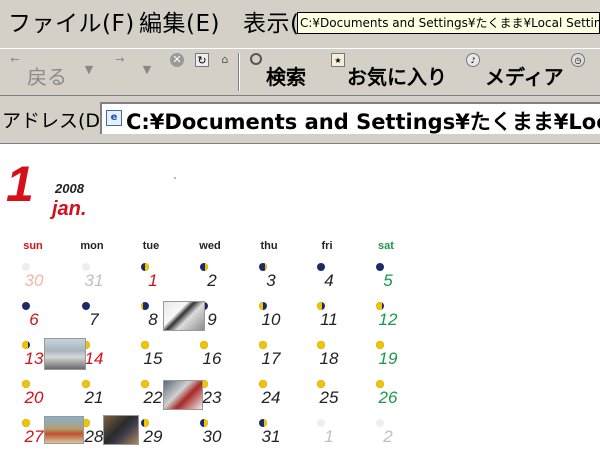 The width and height of the screenshot is (600, 450). Describe the element at coordinates (326, 282) in the screenshot. I see `calendar-day-cell: 4` at that location.